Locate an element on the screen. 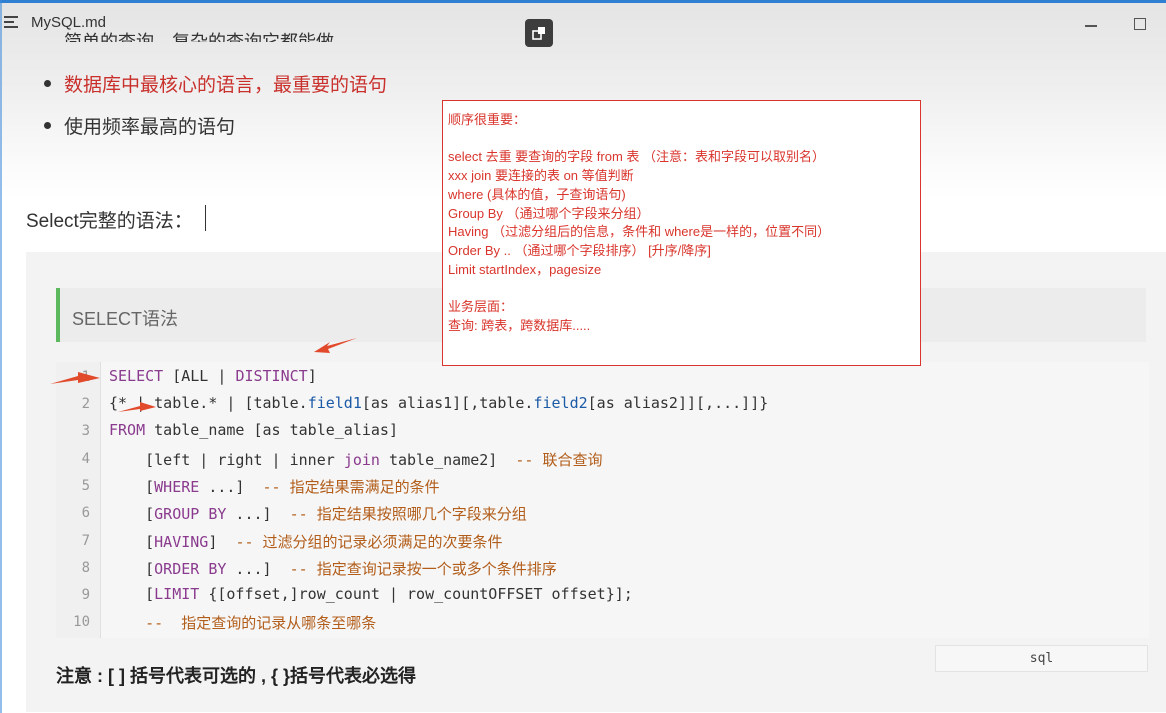 Image resolution: width=1166 pixels, height=713 pixels. line-number: 6 is located at coordinates (85, 513).